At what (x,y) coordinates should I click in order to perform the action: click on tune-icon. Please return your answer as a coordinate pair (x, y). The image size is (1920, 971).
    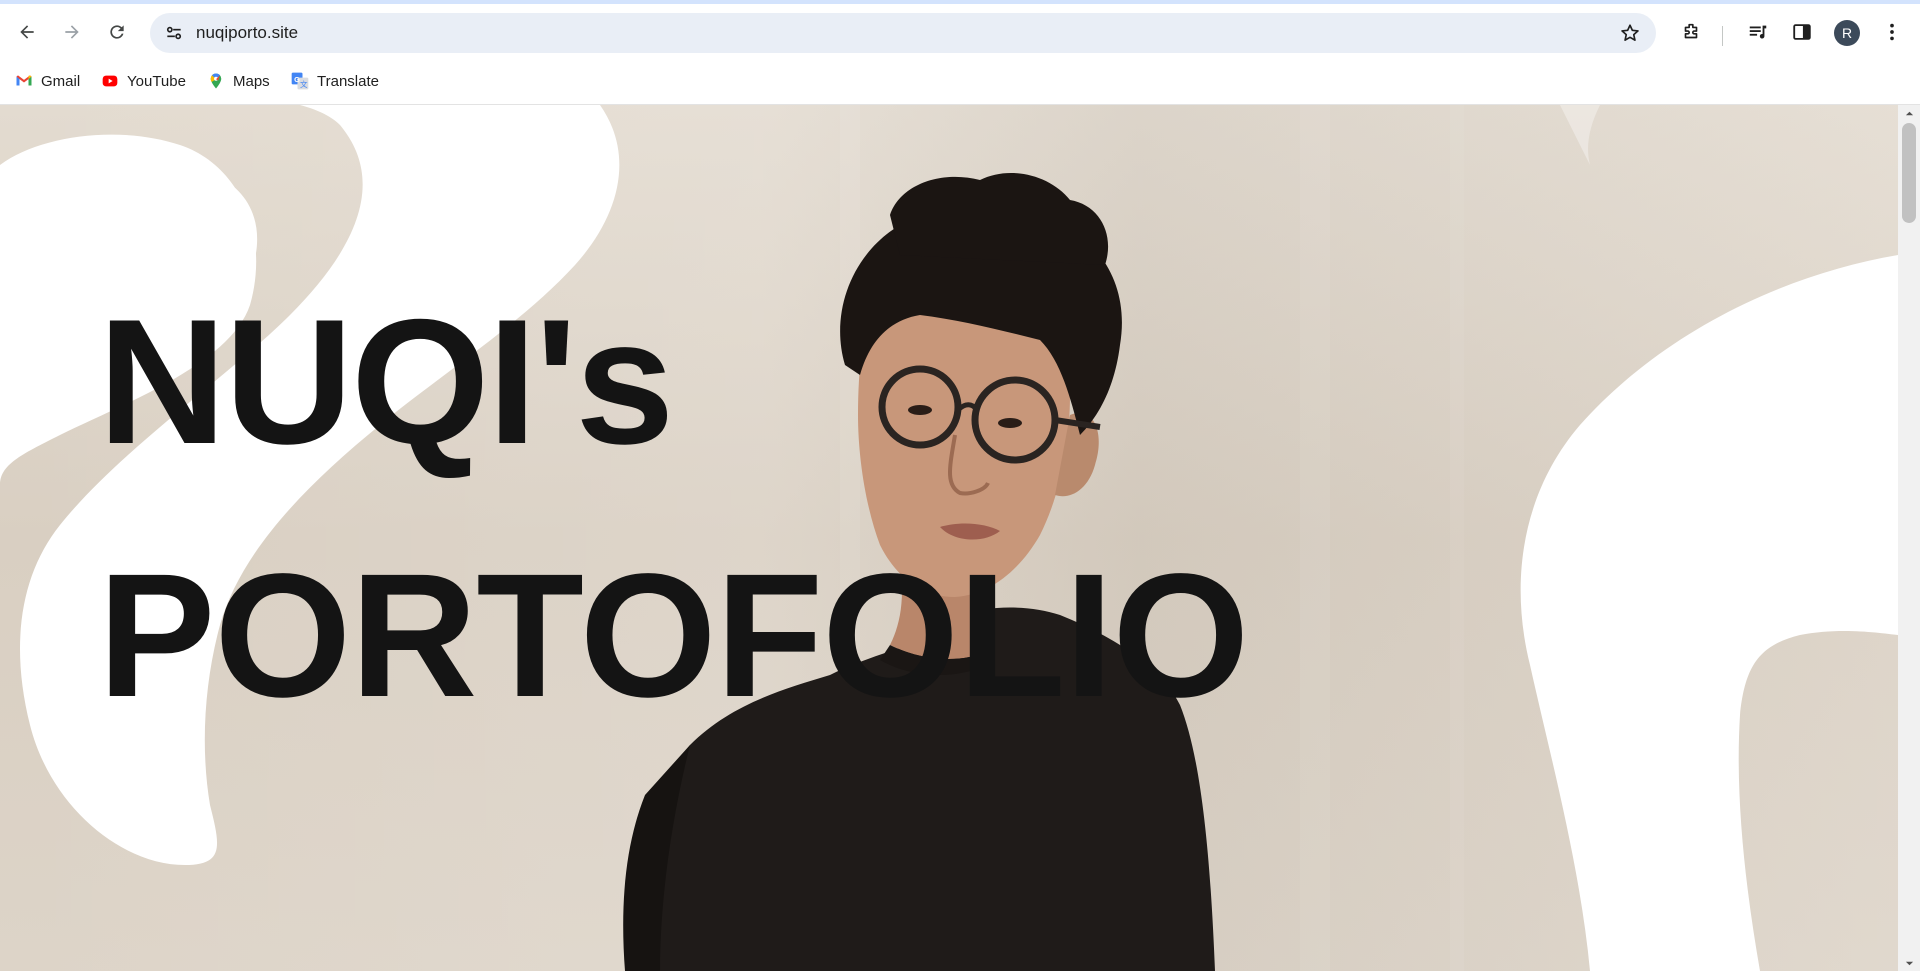
    Looking at the image, I should click on (174, 33).